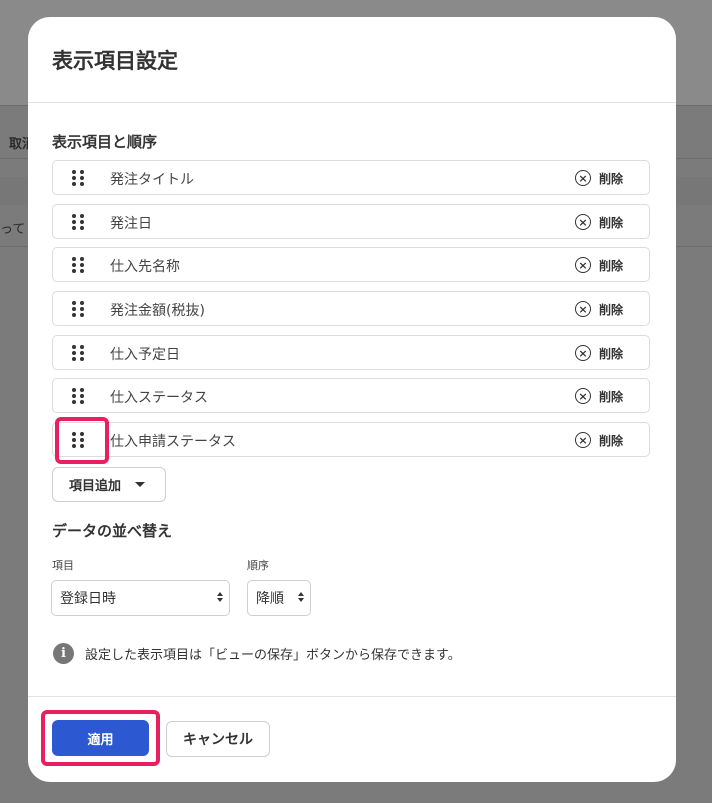 This screenshot has height=803, width=712. What do you see at coordinates (63, 565) in the screenshot?
I see `sort-field-label: 項目` at bounding box center [63, 565].